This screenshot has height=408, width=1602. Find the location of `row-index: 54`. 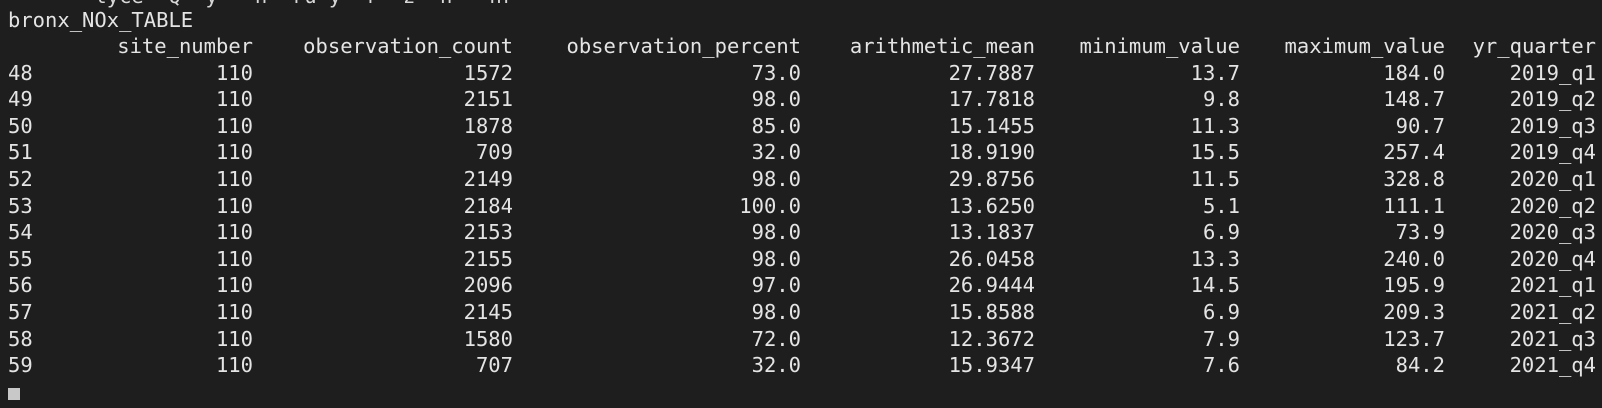

row-index: 54 is located at coordinates (20, 232).